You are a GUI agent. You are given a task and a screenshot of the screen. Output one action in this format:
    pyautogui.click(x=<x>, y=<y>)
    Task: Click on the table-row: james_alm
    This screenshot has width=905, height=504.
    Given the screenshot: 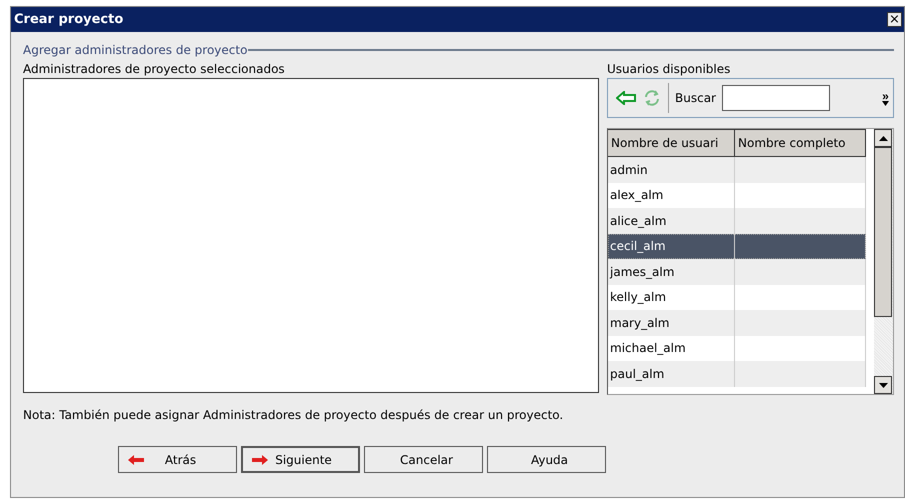 What is the action you would take?
    pyautogui.click(x=737, y=271)
    